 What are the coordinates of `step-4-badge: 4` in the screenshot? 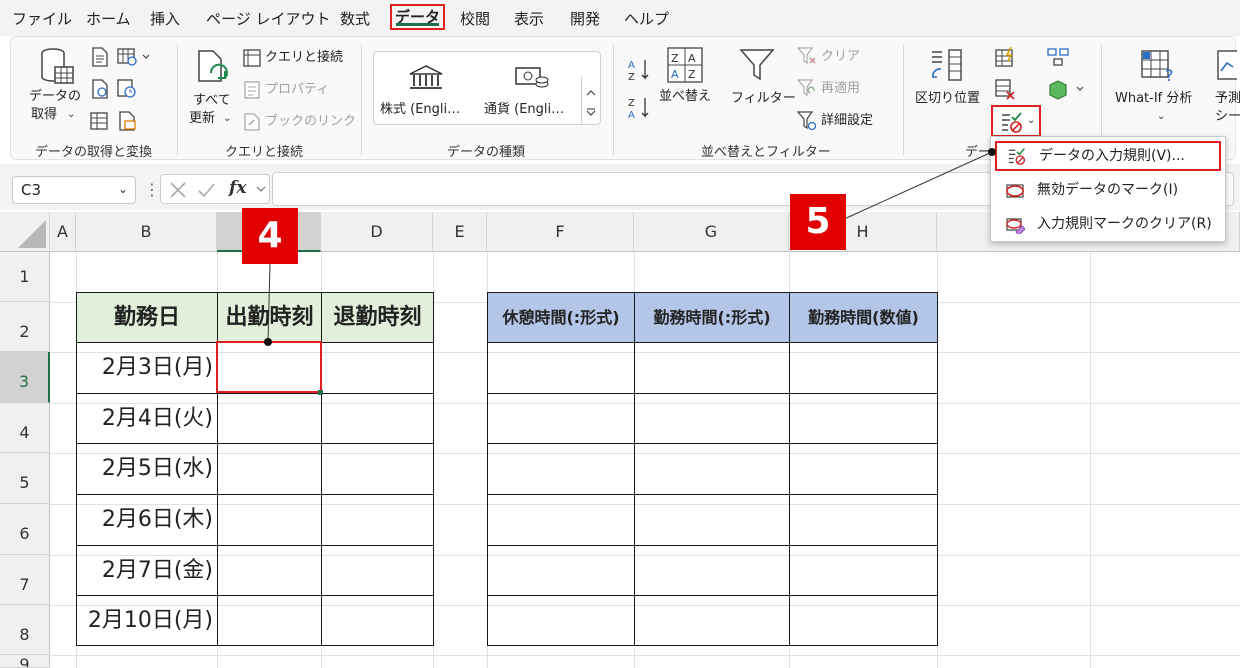 It's located at (270, 236).